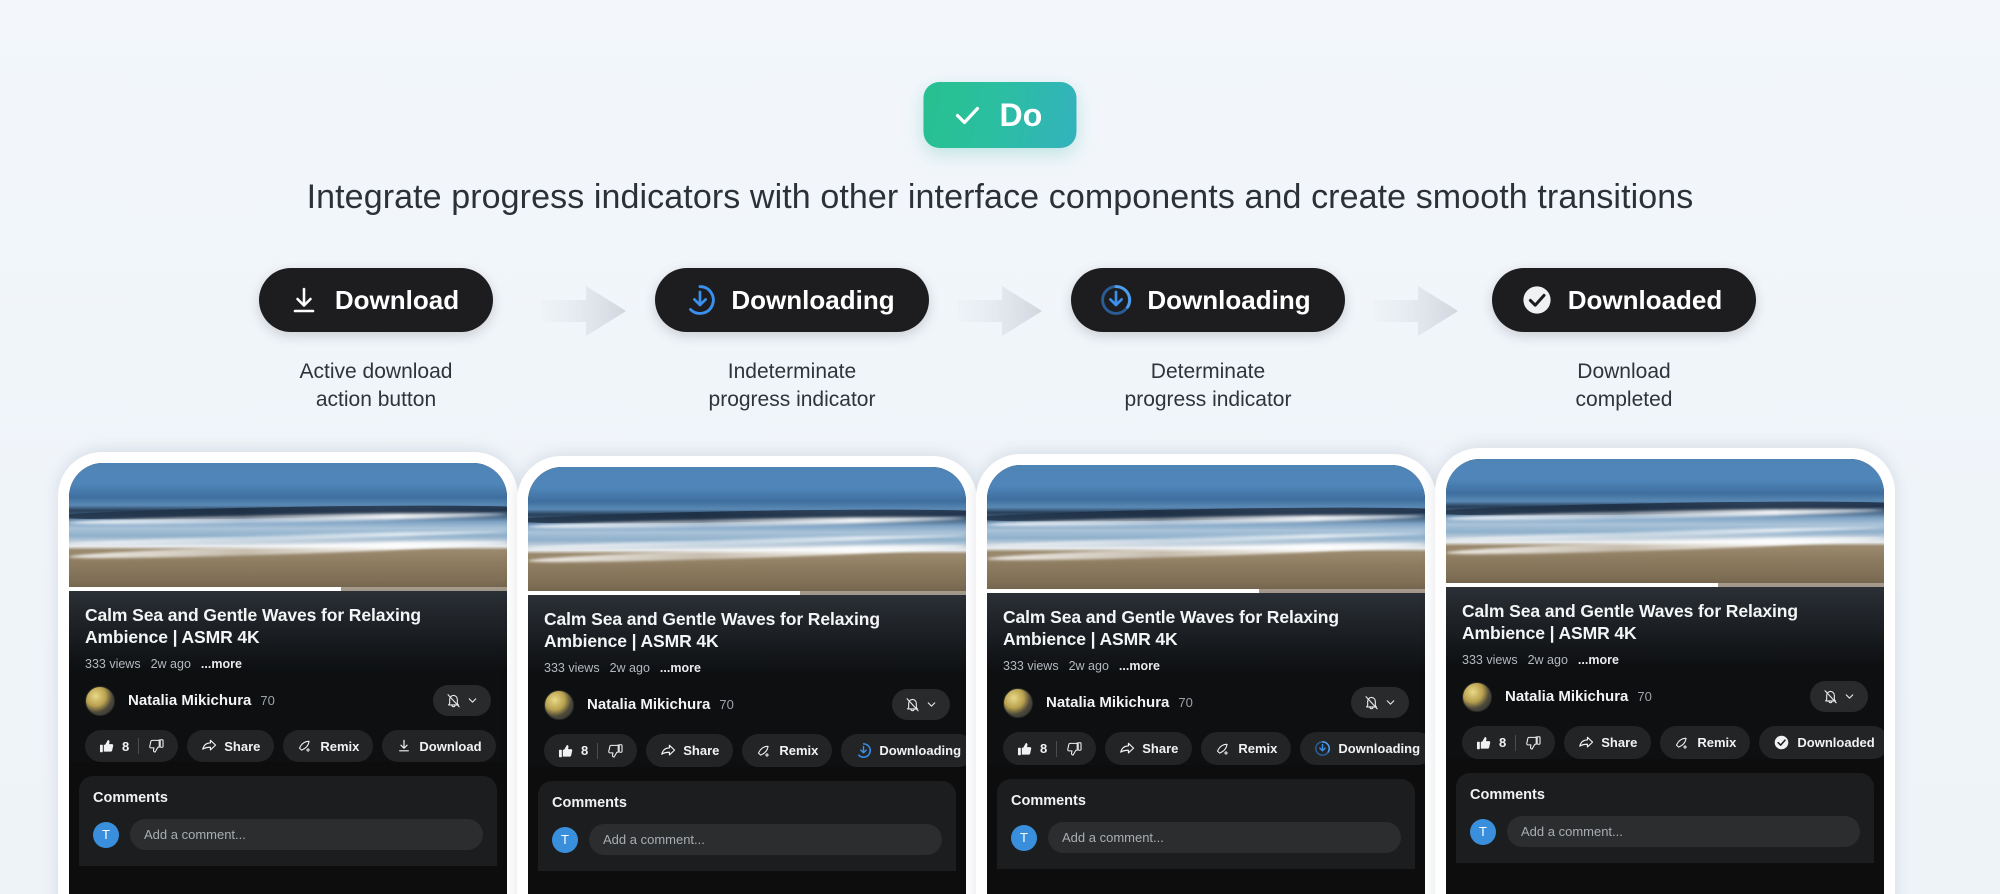  I want to click on chevron-down-icon, so click(931, 705).